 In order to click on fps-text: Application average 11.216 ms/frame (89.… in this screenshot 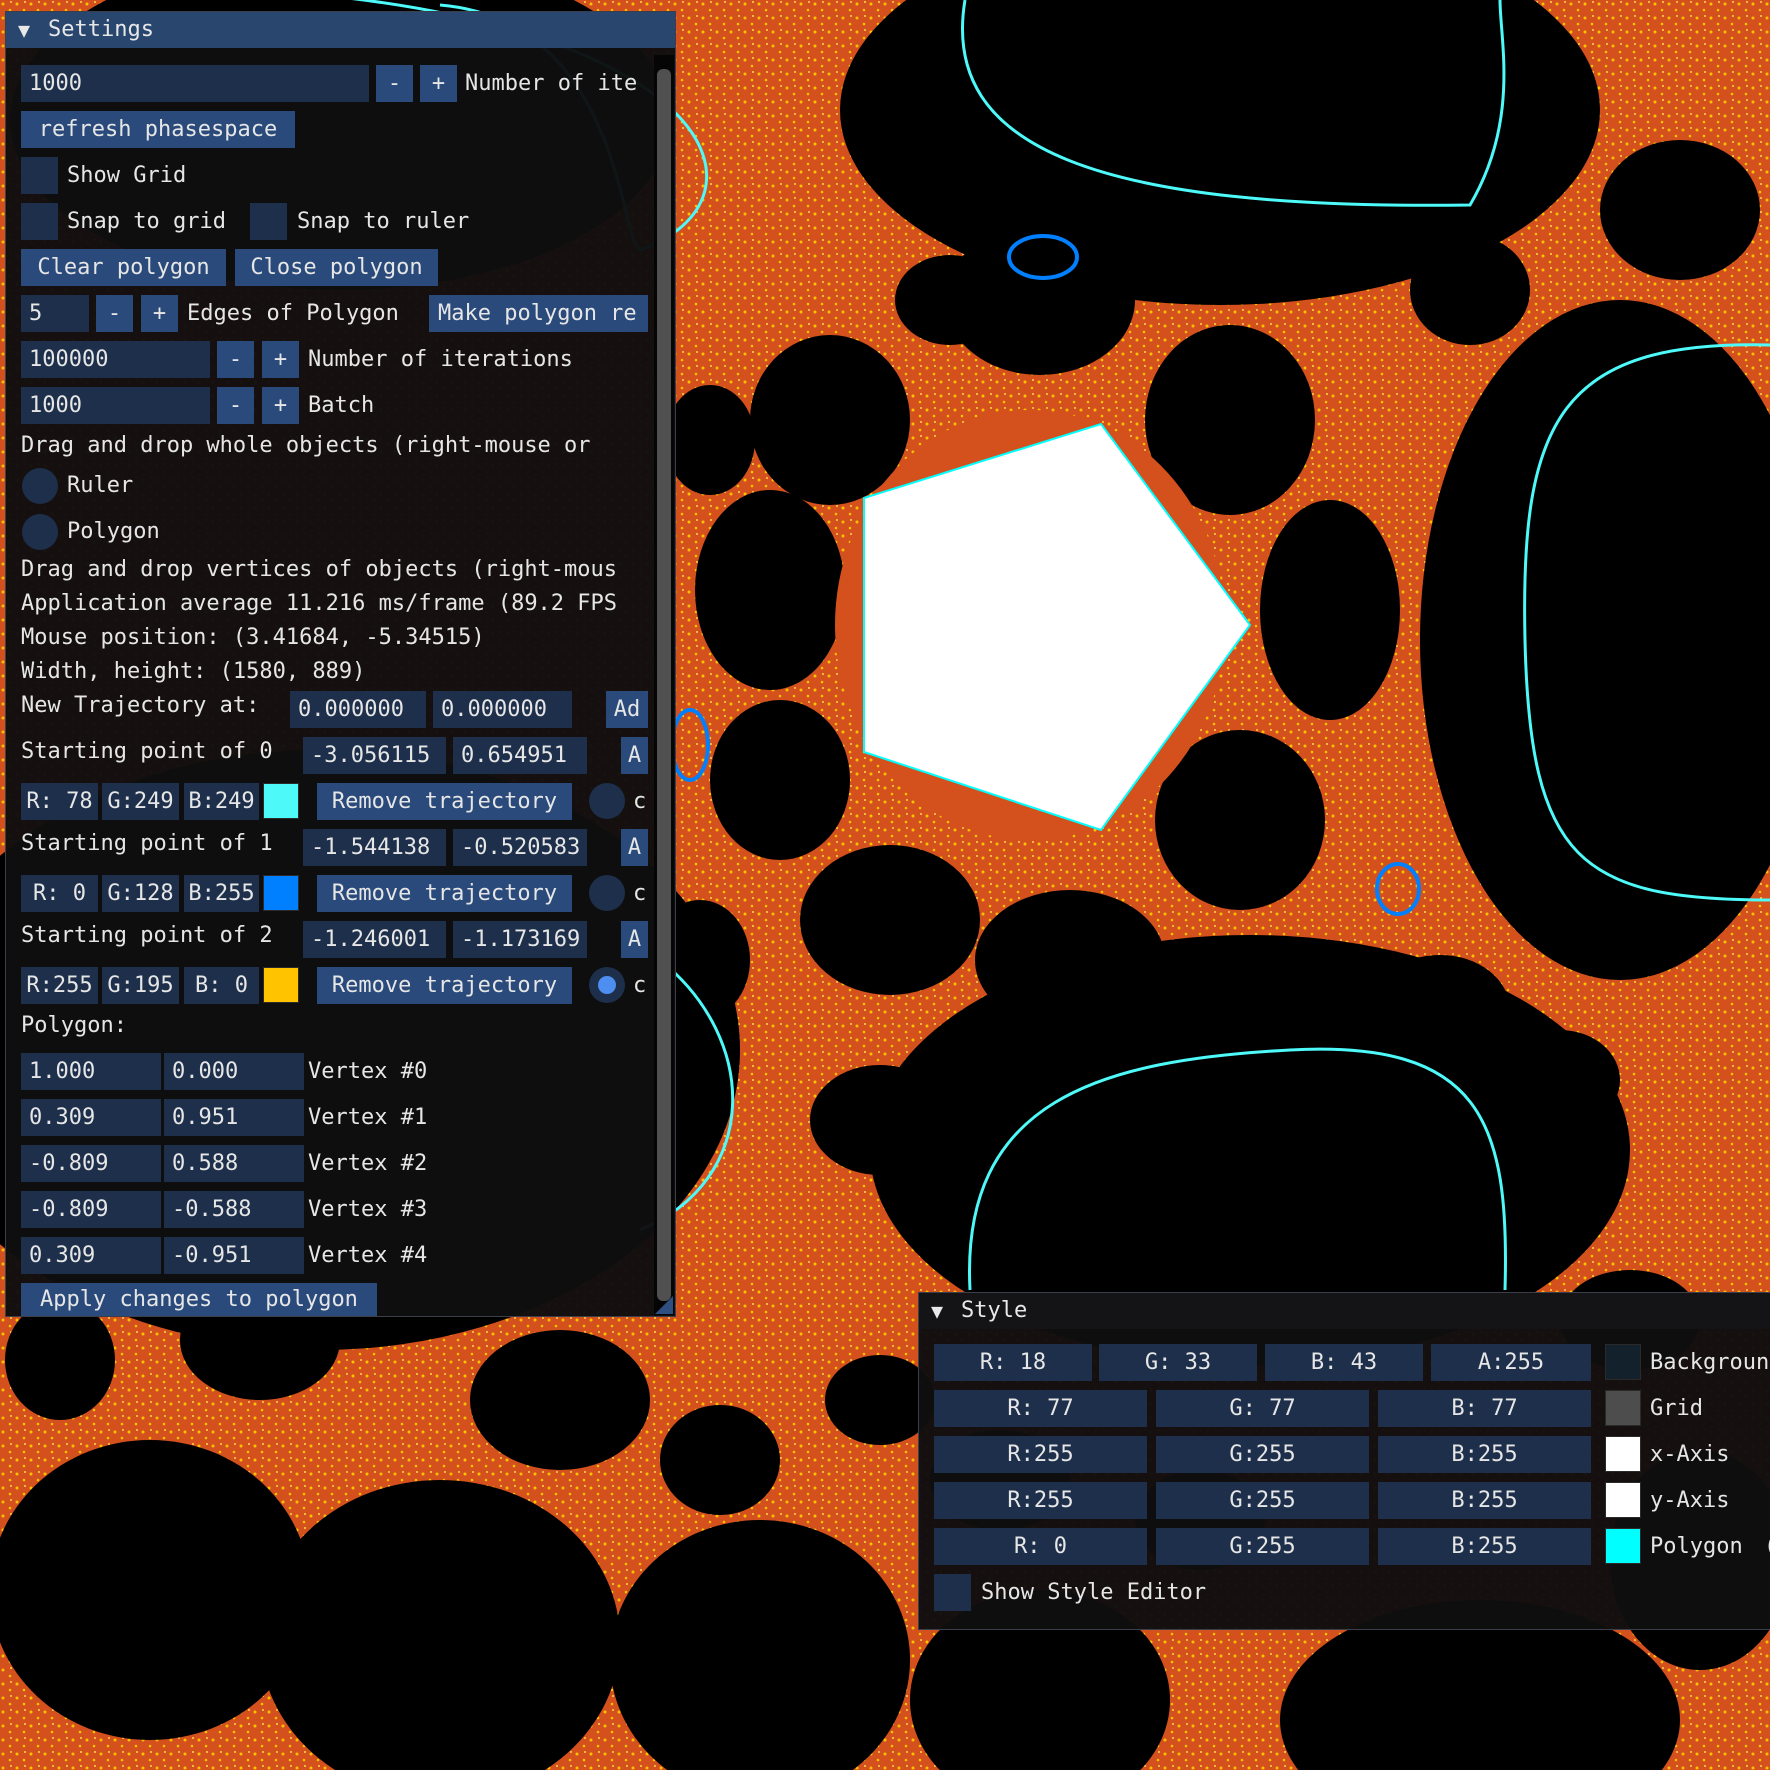, I will do `click(319, 603)`.